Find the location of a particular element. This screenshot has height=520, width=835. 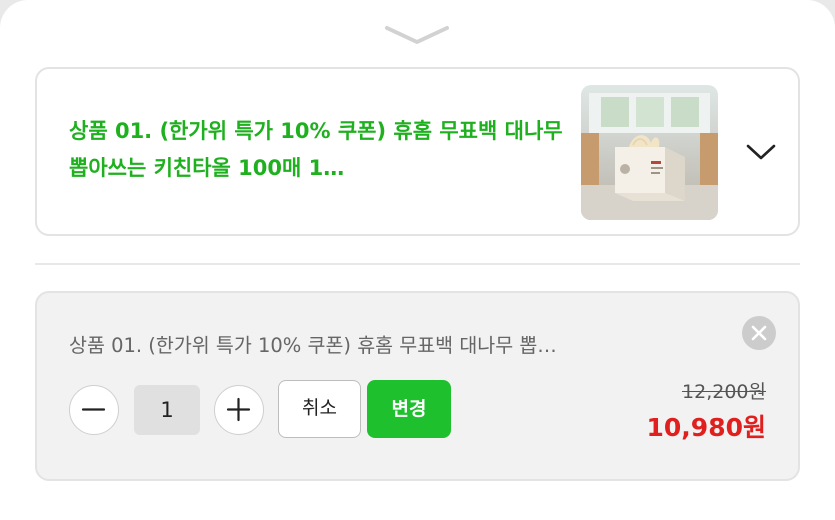

expand-product-button is located at coordinates (761, 152).